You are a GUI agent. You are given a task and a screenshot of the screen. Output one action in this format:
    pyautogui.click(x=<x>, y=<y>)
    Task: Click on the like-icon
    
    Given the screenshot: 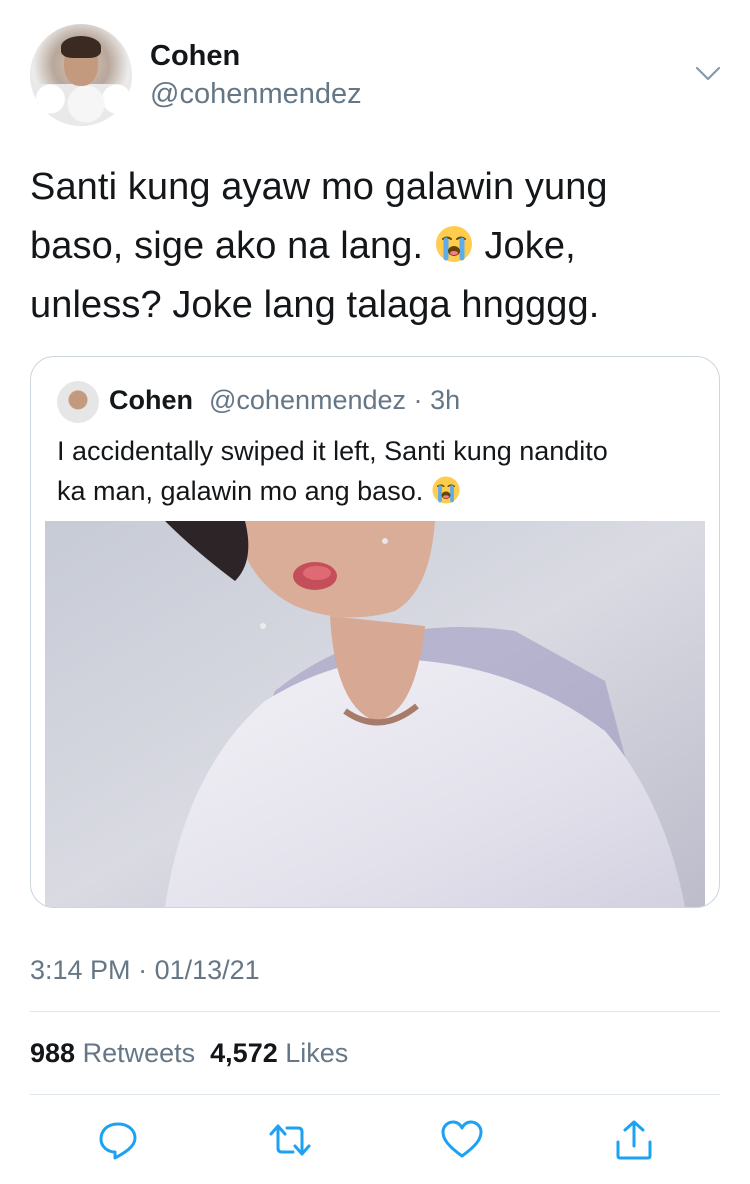 What is the action you would take?
    pyautogui.click(x=462, y=1139)
    